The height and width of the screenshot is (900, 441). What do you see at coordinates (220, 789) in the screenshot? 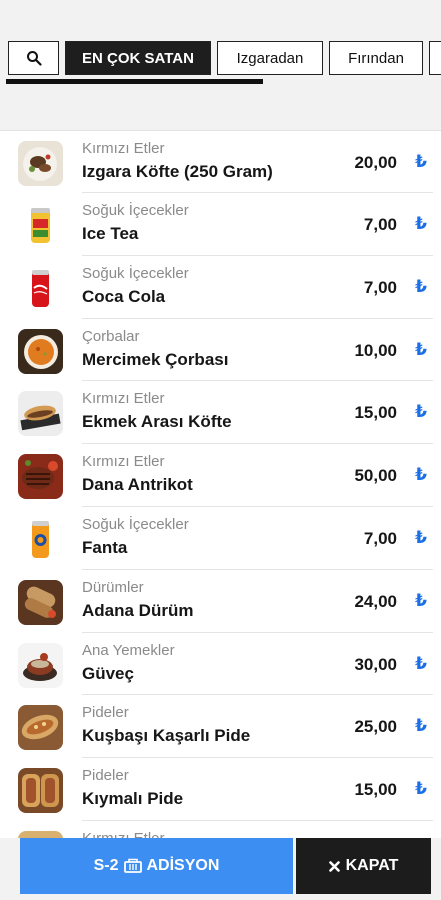
I see `list-item: Pideler Kıymalı Pide 15,00 ₺` at bounding box center [220, 789].